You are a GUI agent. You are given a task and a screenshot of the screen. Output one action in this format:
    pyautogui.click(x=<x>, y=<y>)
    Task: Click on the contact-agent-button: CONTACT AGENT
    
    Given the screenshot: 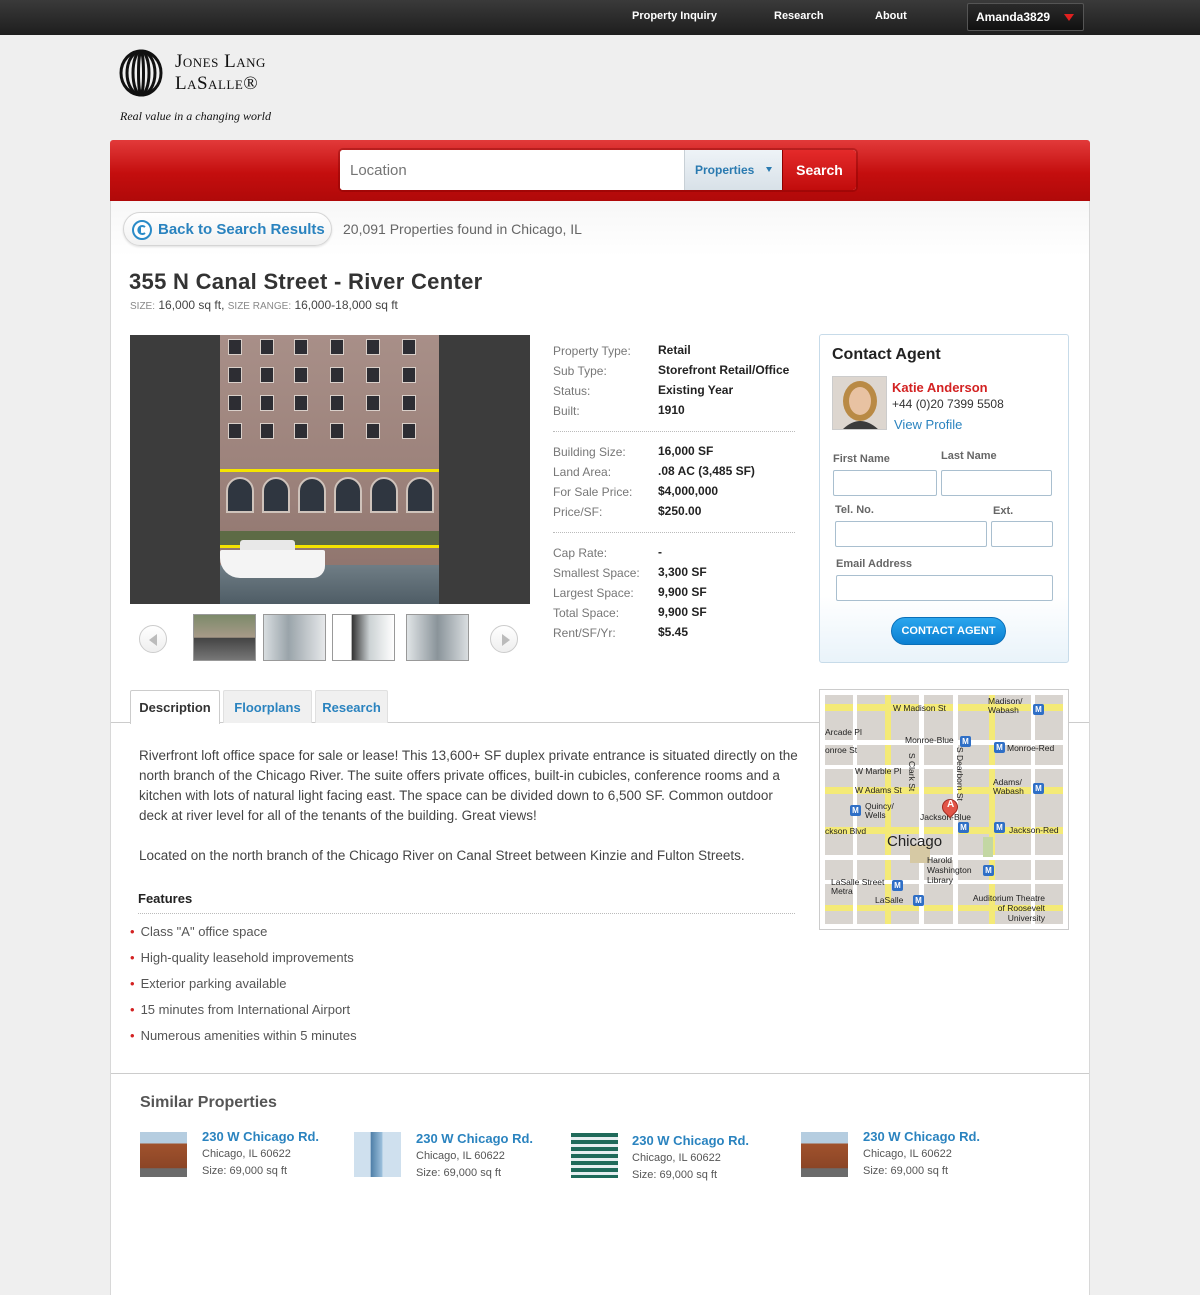 What is the action you would take?
    pyautogui.click(x=948, y=631)
    